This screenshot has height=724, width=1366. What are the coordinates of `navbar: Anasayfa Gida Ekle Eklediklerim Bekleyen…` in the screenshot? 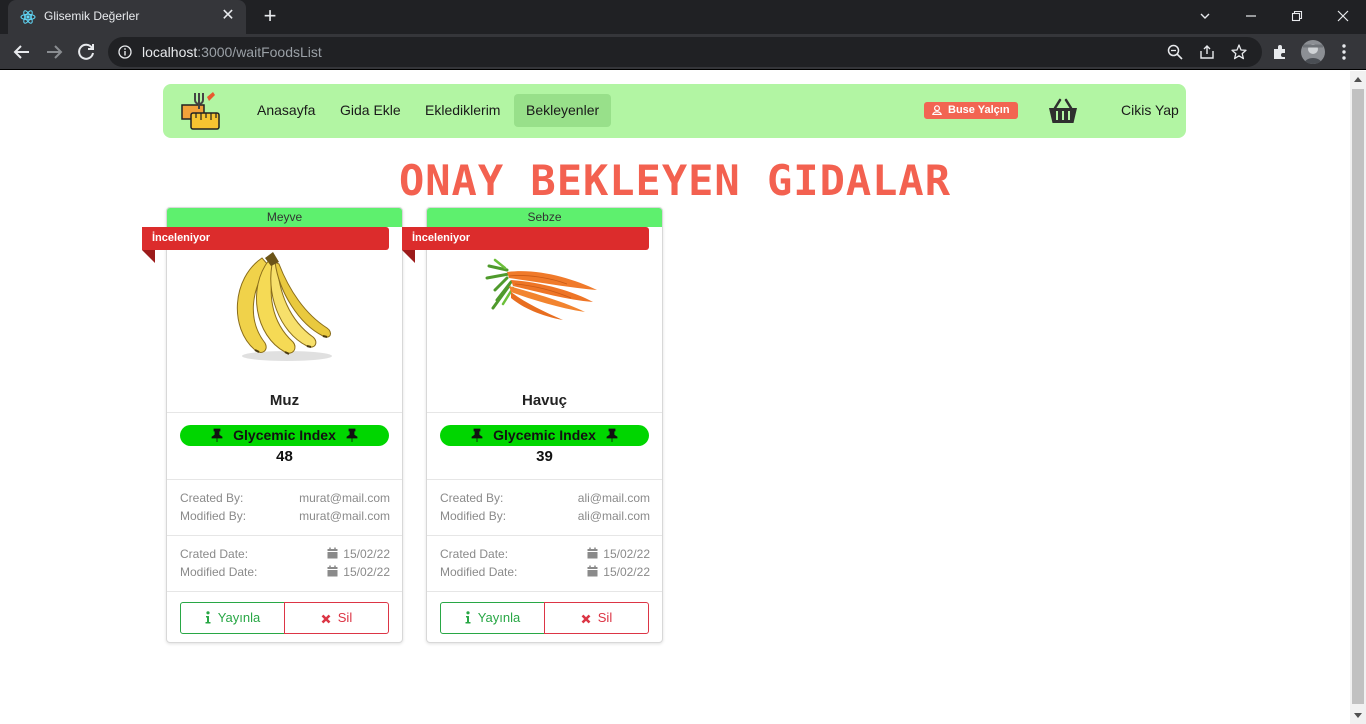 It's located at (674, 111).